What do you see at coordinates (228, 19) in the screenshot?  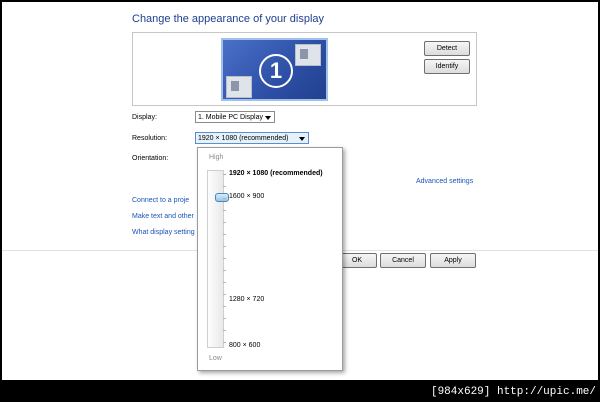 I see `page-title: Change the appearance of your display` at bounding box center [228, 19].